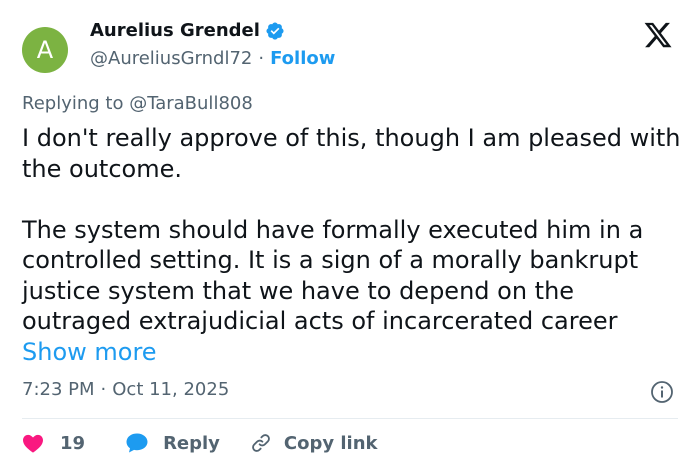  Describe the element at coordinates (171, 58) in the screenshot. I see `author-handle: @AureliusGrndl72` at that location.